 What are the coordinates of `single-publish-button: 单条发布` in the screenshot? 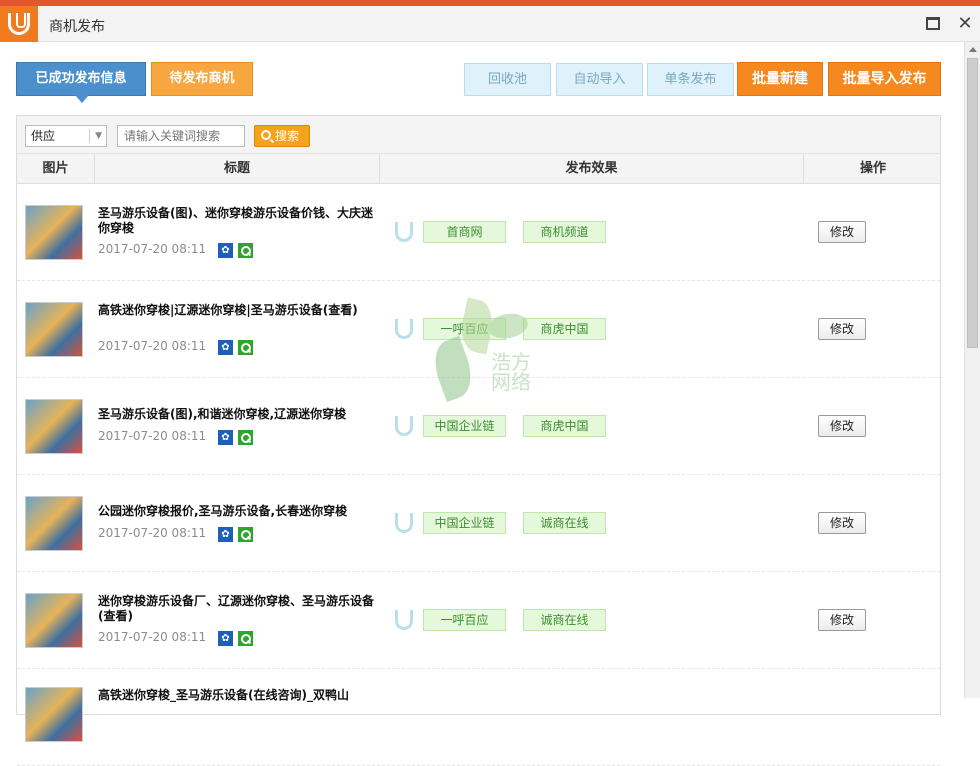 It's located at (690, 79).